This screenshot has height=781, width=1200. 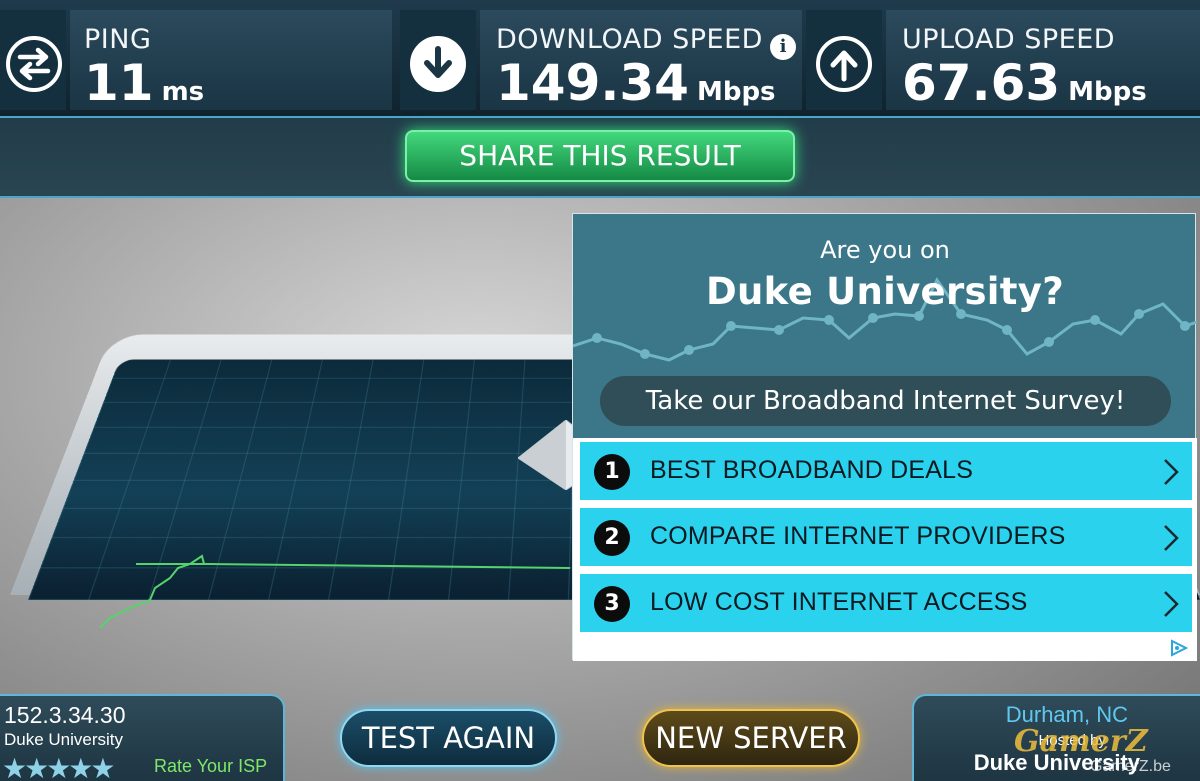 What do you see at coordinates (629, 39) in the screenshot?
I see `download-label: DOWNLOAD SPEED` at bounding box center [629, 39].